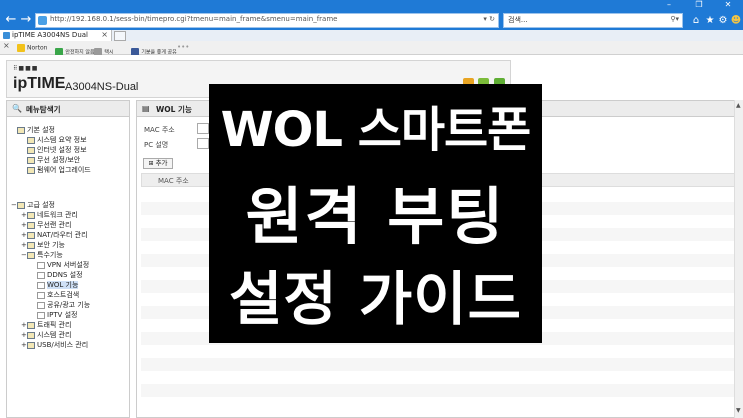 The image size is (743, 418). Describe the element at coordinates (738, 105) in the screenshot. I see `scroll-up-icon: ▲` at that location.